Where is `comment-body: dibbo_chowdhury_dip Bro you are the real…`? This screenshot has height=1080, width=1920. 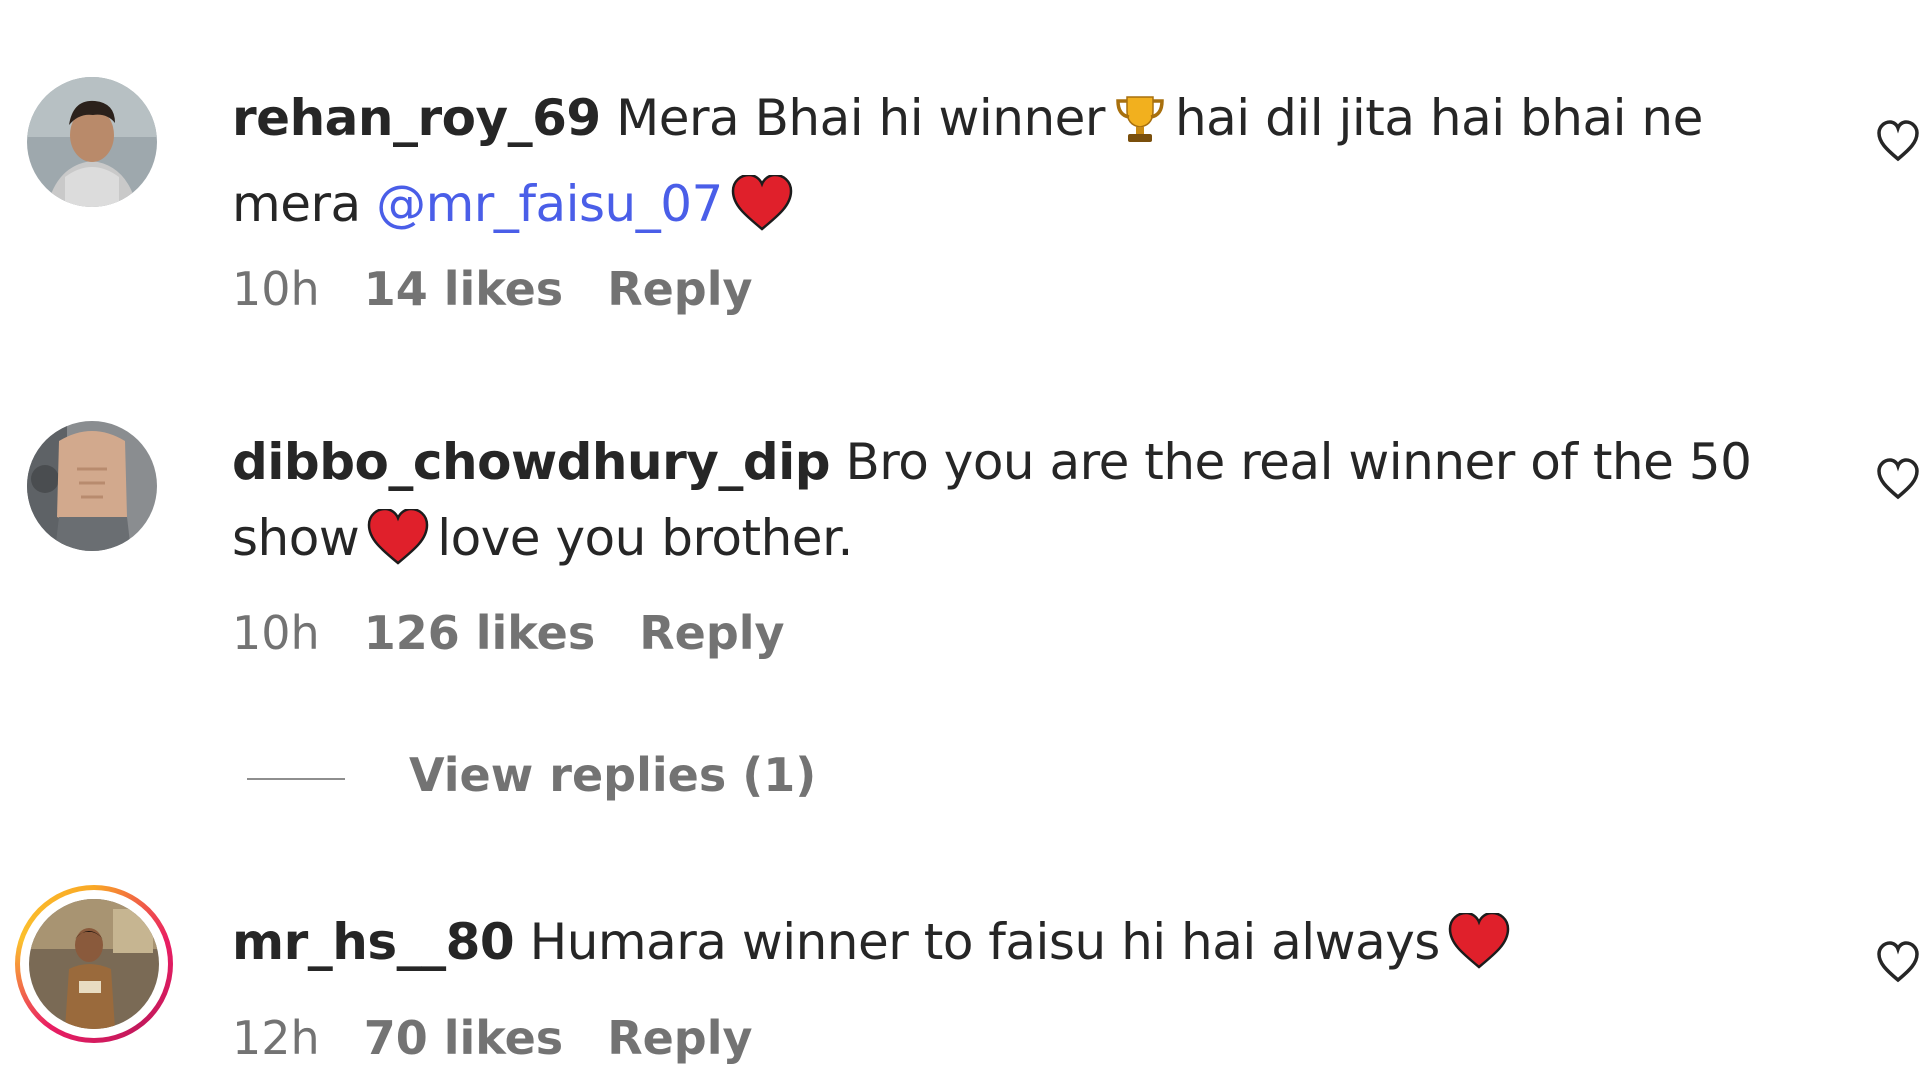 comment-body: dibbo_chowdhury_dip Bro you are the real… is located at coordinates (1002, 505).